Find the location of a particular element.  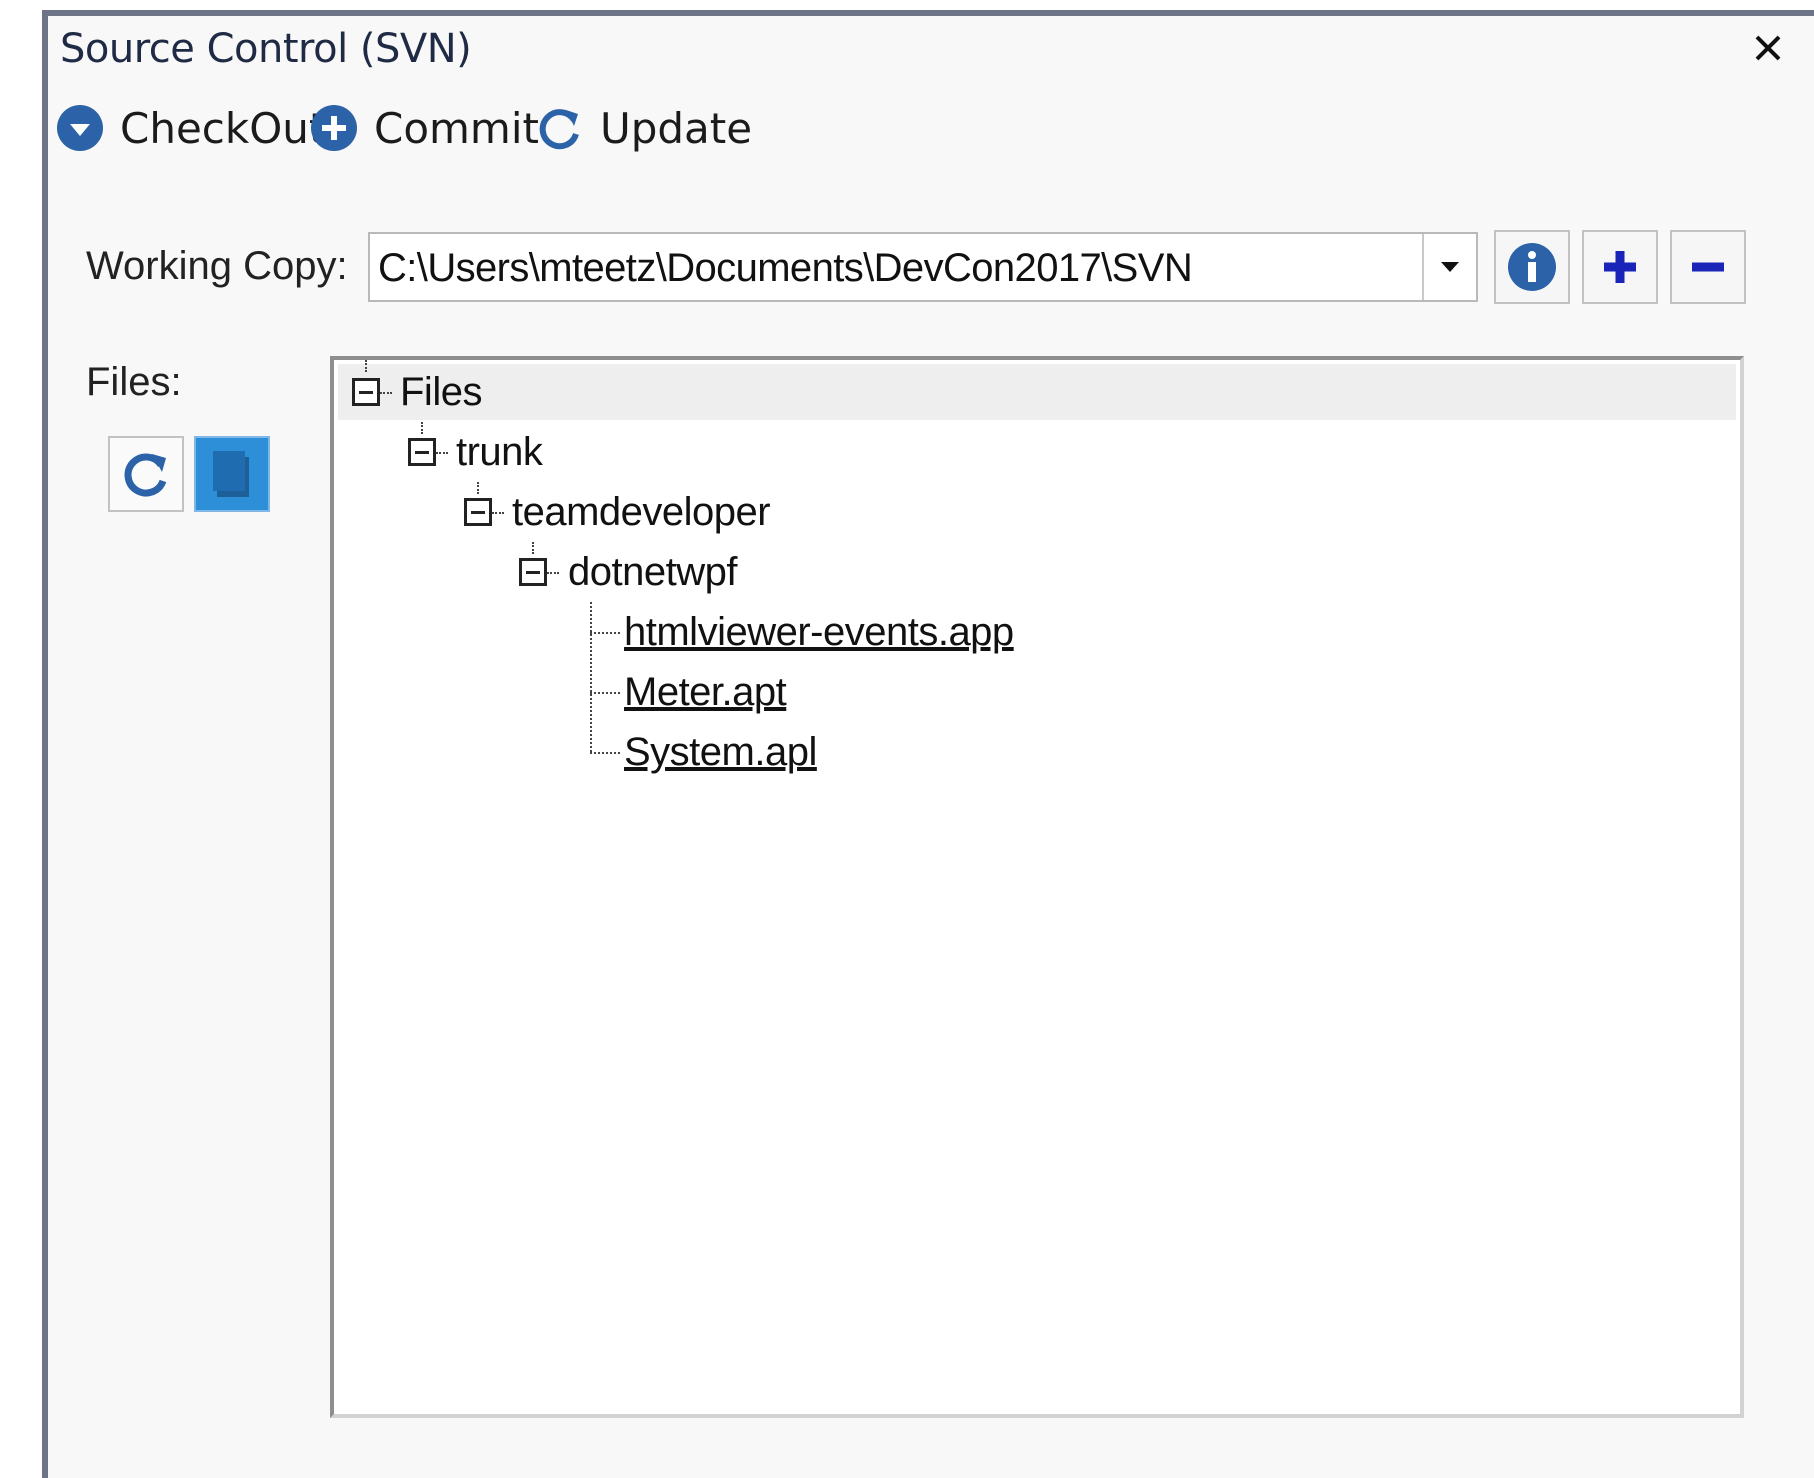

remove-working-copy-button is located at coordinates (1708, 267).